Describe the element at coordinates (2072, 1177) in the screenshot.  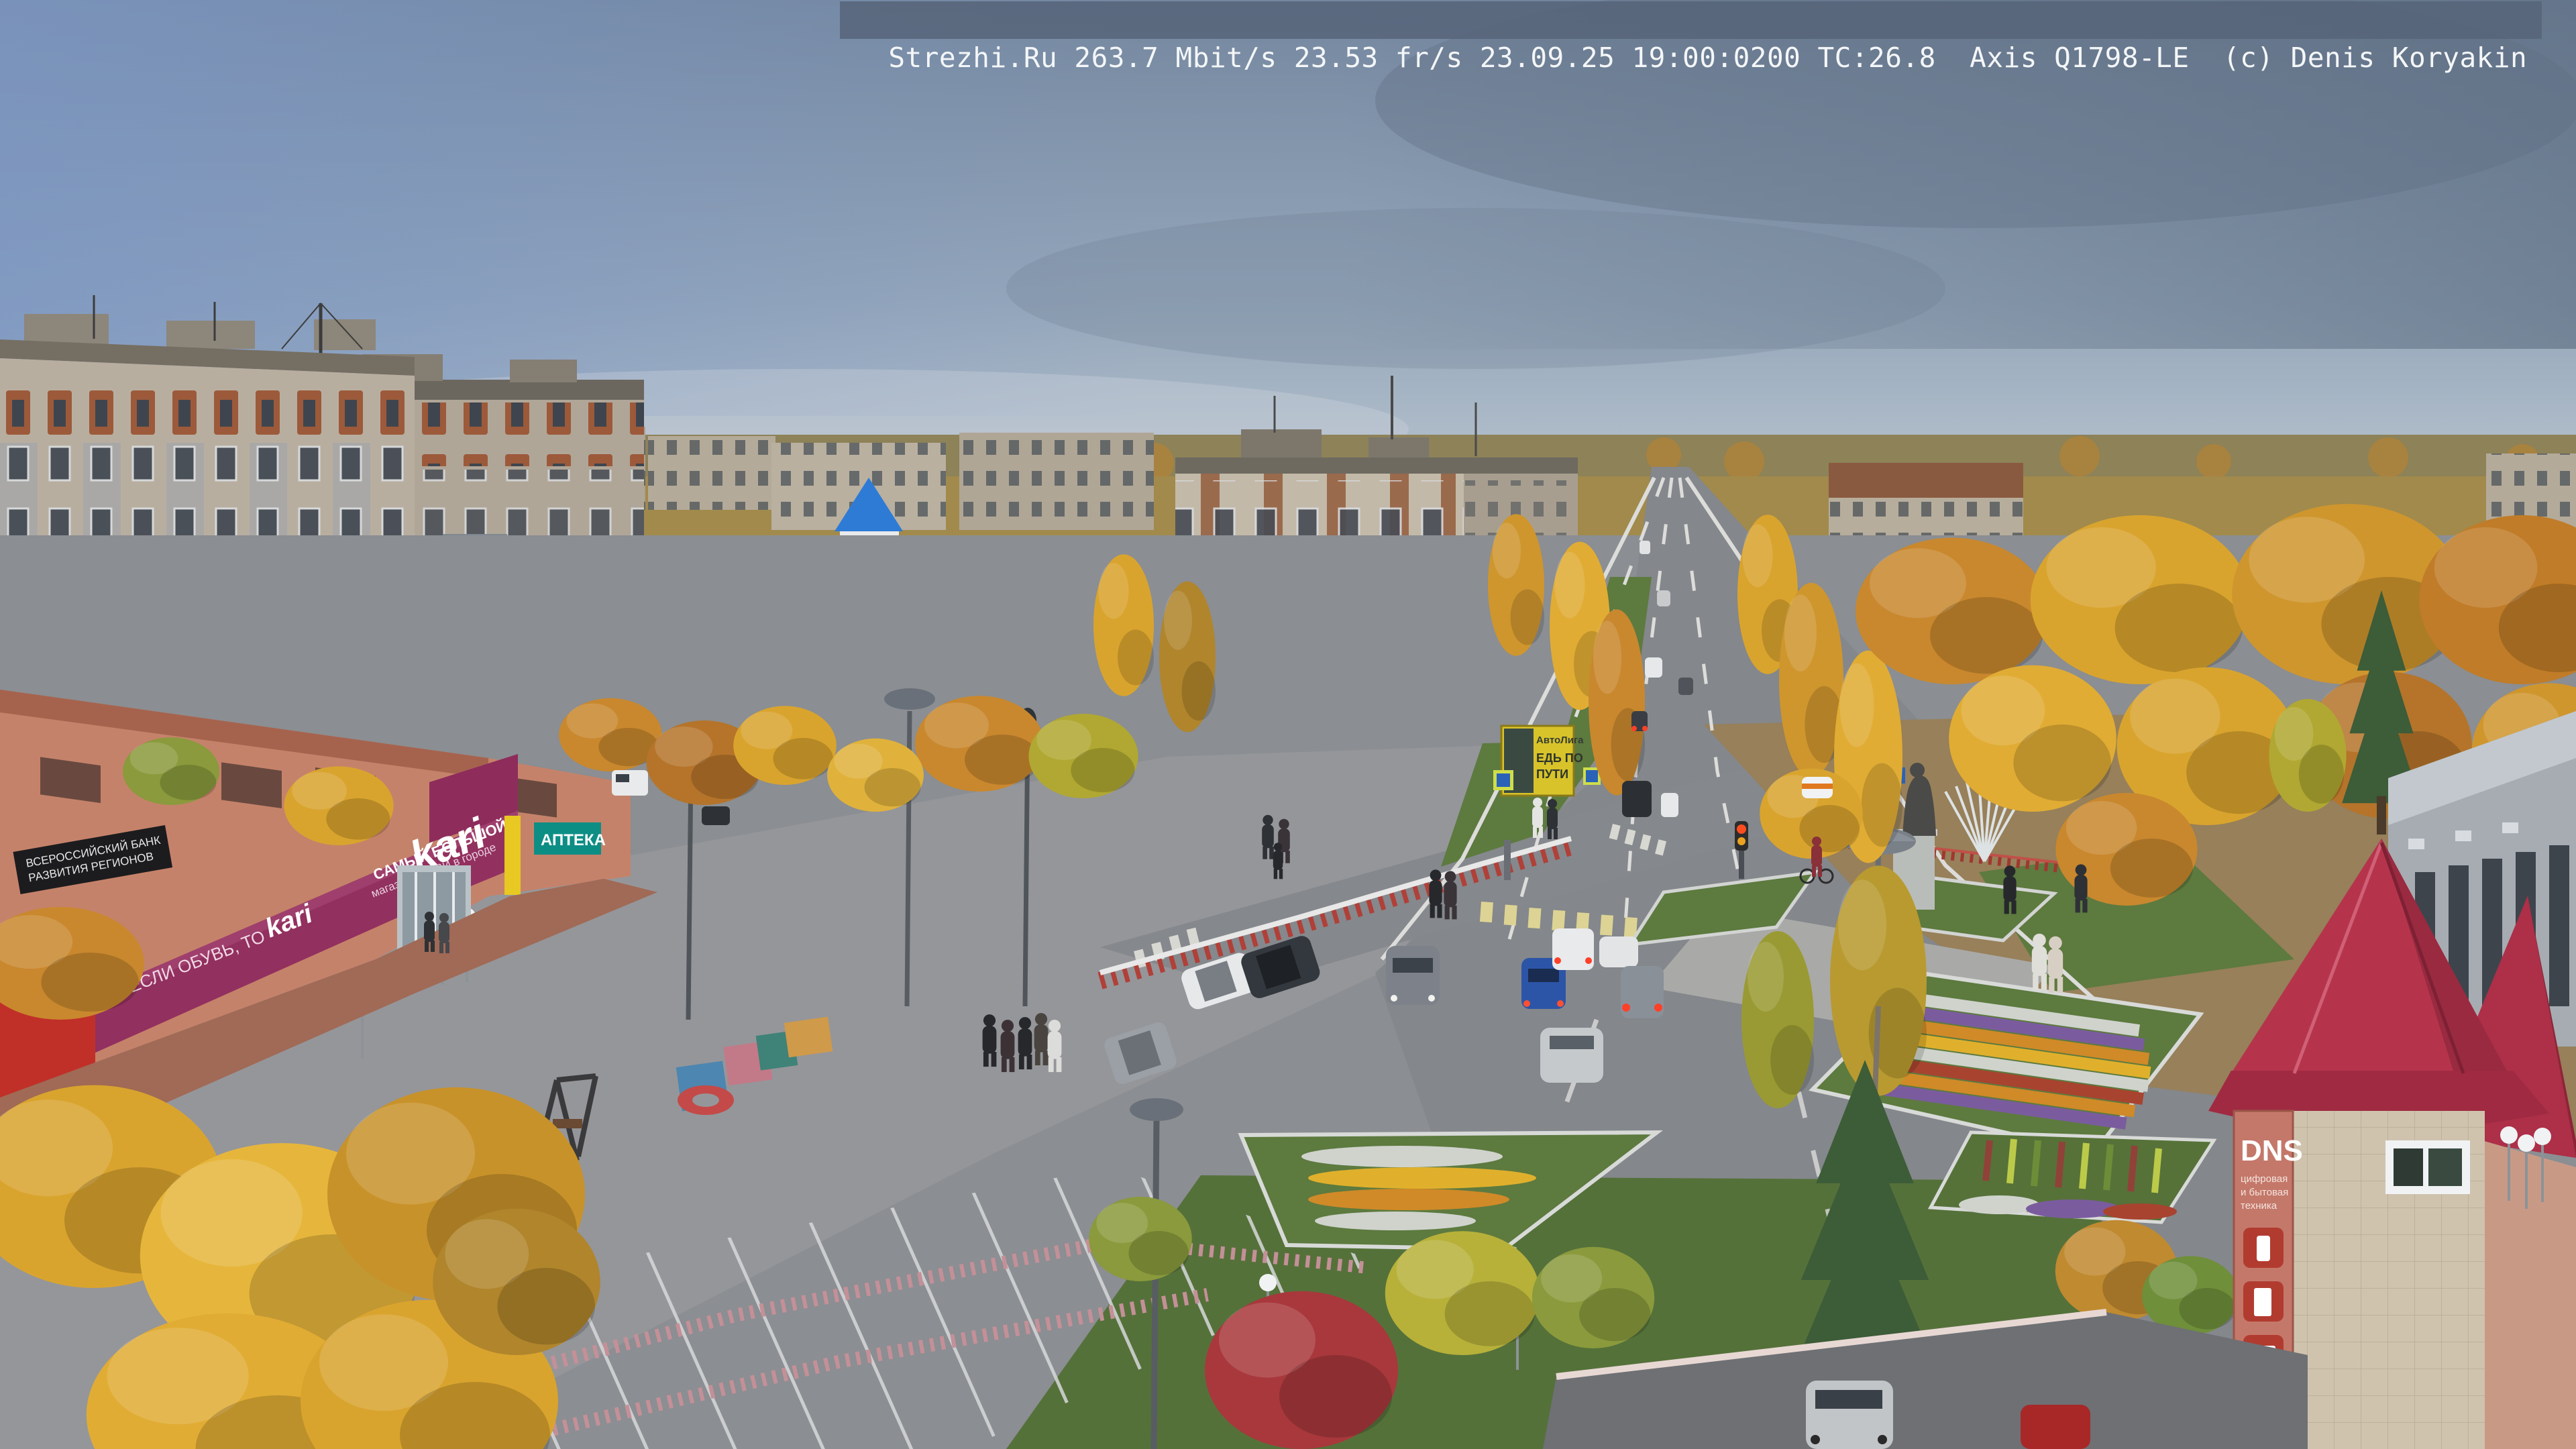
I see `flower-bed-grasses` at that location.